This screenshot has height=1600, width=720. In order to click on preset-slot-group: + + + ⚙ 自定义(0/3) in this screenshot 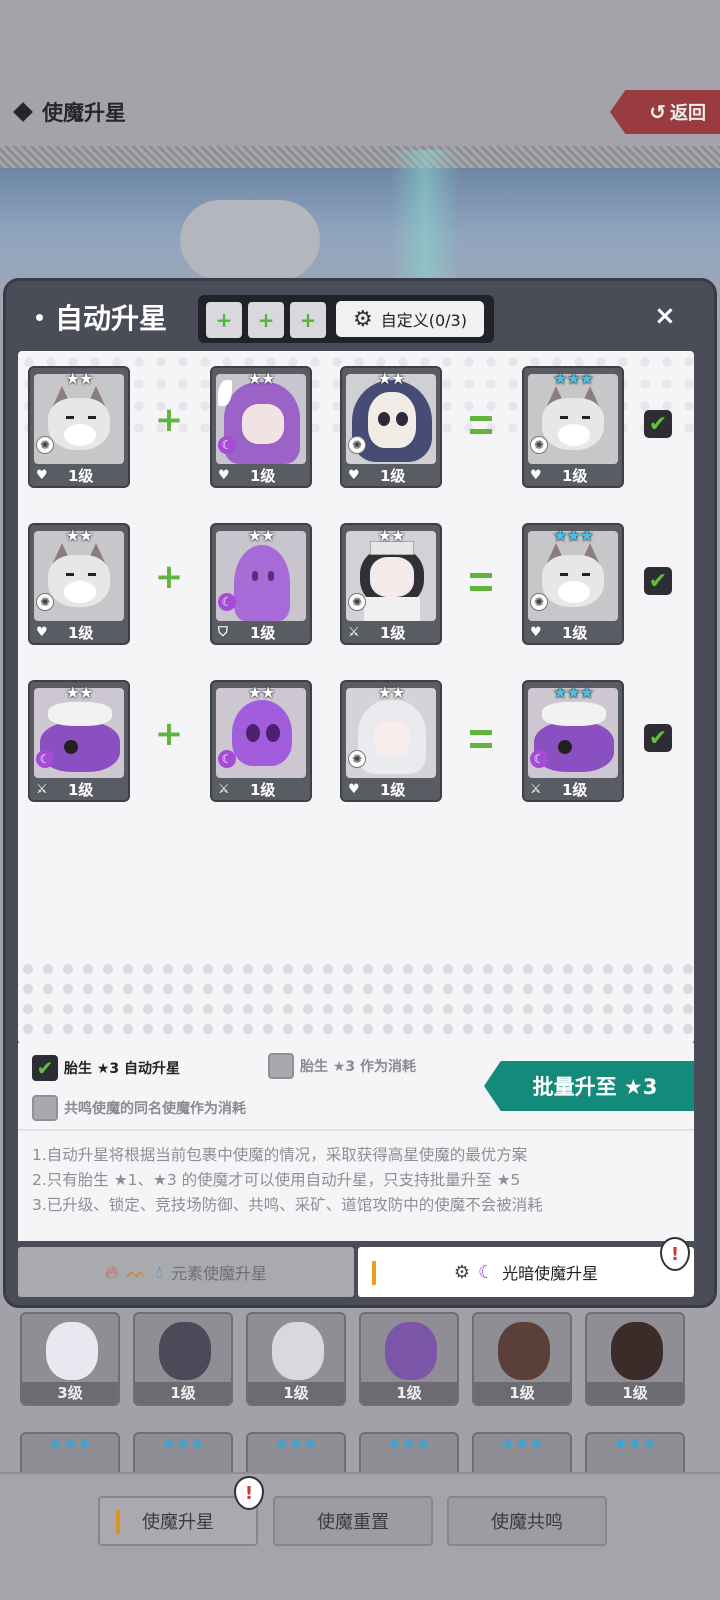, I will do `click(346, 319)`.